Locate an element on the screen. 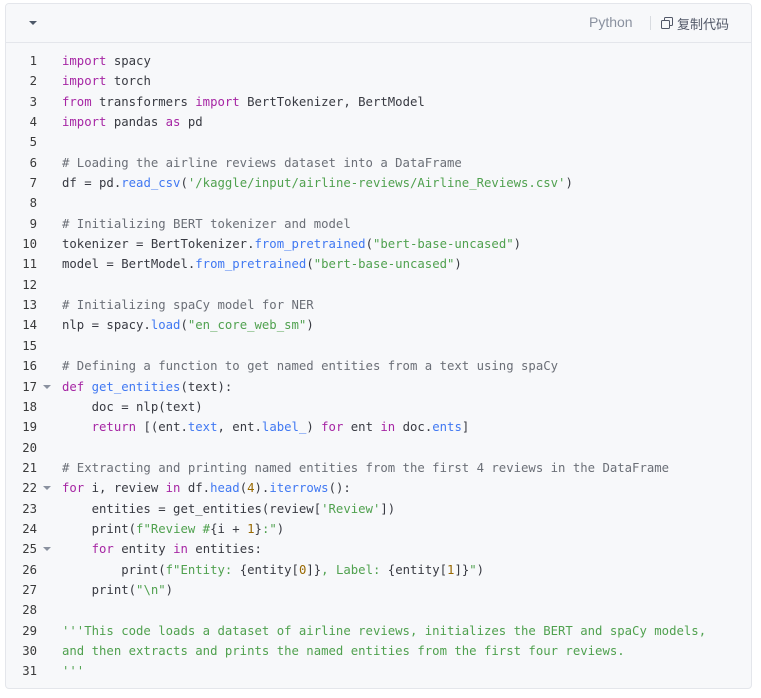 The height and width of the screenshot is (698, 761). code-token: , Label: is located at coordinates (354, 569).